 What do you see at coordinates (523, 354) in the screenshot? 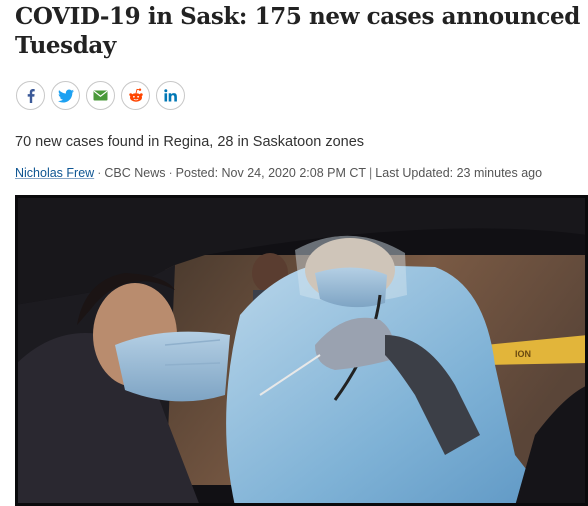
I see `svg-text: ION` at bounding box center [523, 354].